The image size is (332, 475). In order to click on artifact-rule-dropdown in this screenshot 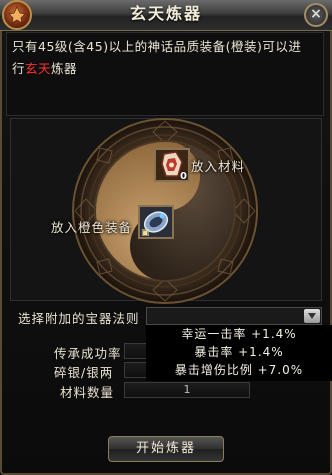, I will do `click(234, 316)`.